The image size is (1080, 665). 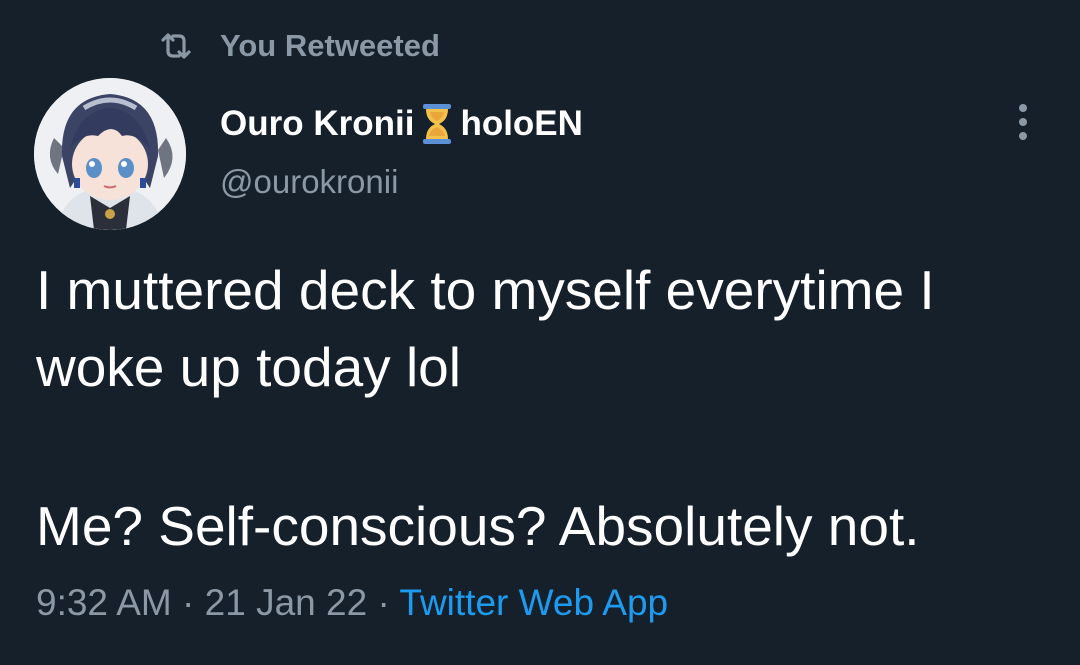 What do you see at coordinates (330, 45) in the screenshot?
I see `retweet-context-label: You Retweeted` at bounding box center [330, 45].